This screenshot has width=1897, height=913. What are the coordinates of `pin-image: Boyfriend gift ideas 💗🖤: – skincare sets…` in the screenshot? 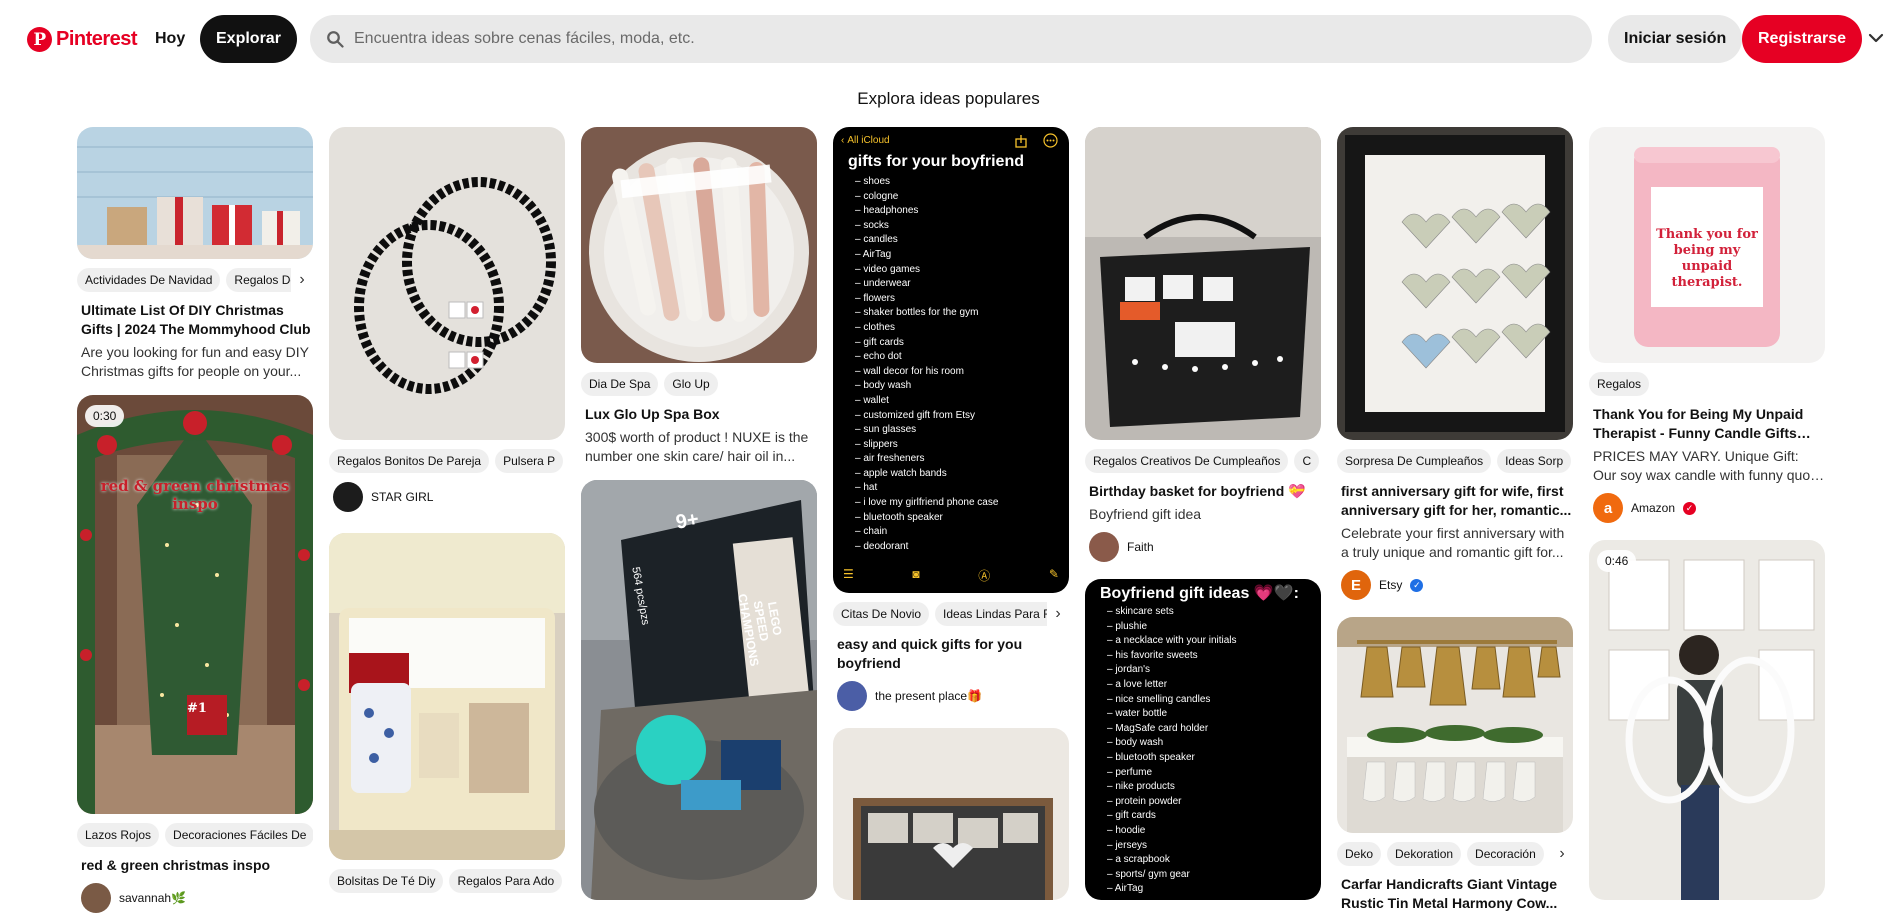 It's located at (1203, 739).